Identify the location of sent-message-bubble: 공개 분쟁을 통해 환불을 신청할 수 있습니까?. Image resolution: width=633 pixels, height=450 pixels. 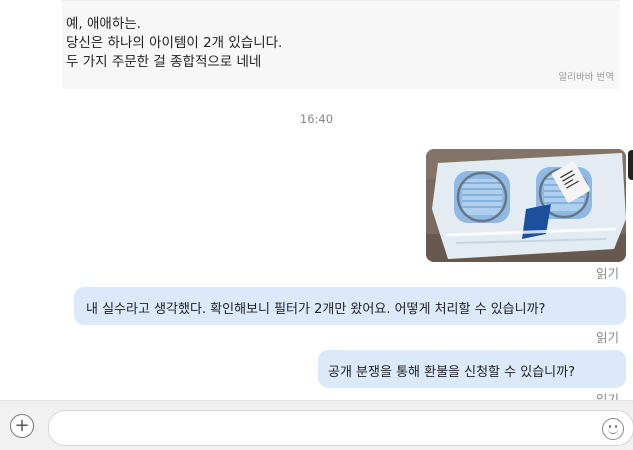
(472, 369).